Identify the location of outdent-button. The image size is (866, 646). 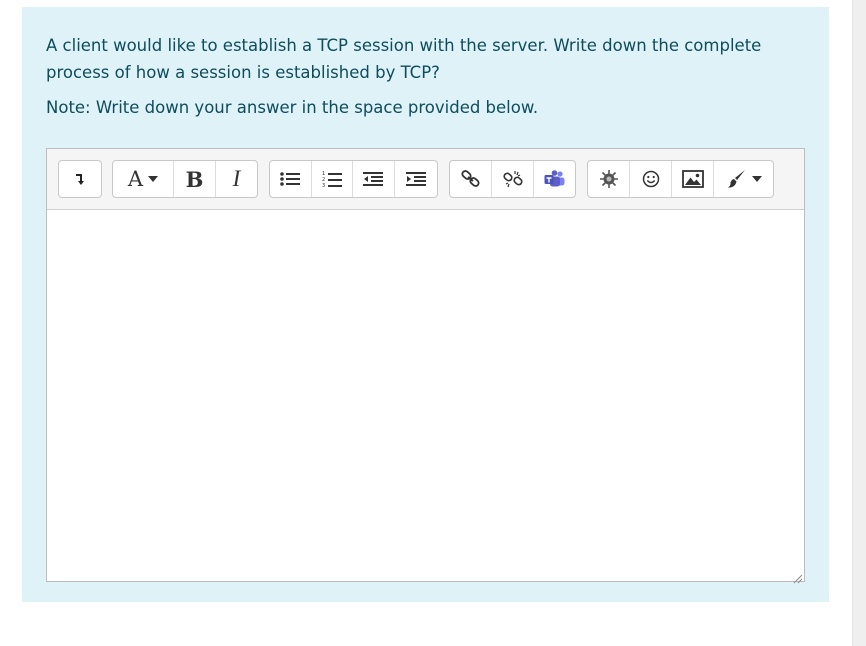
(374, 179).